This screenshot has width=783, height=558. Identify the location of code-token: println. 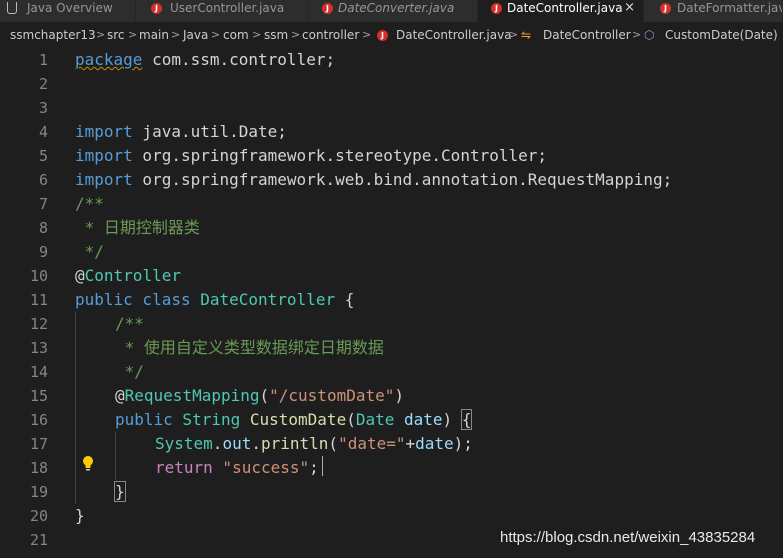
(294, 443).